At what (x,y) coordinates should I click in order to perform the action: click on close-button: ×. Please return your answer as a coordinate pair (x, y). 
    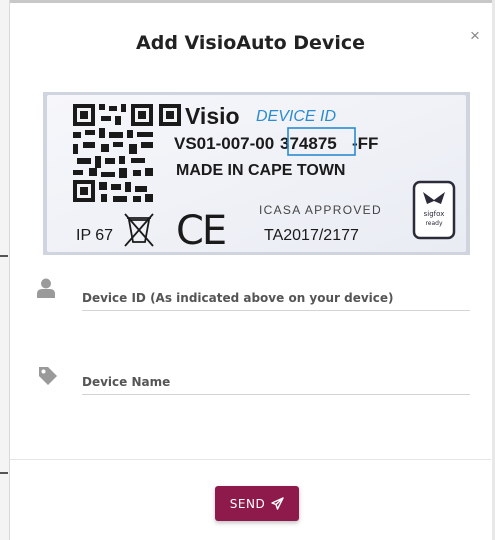
    Looking at the image, I should click on (475, 36).